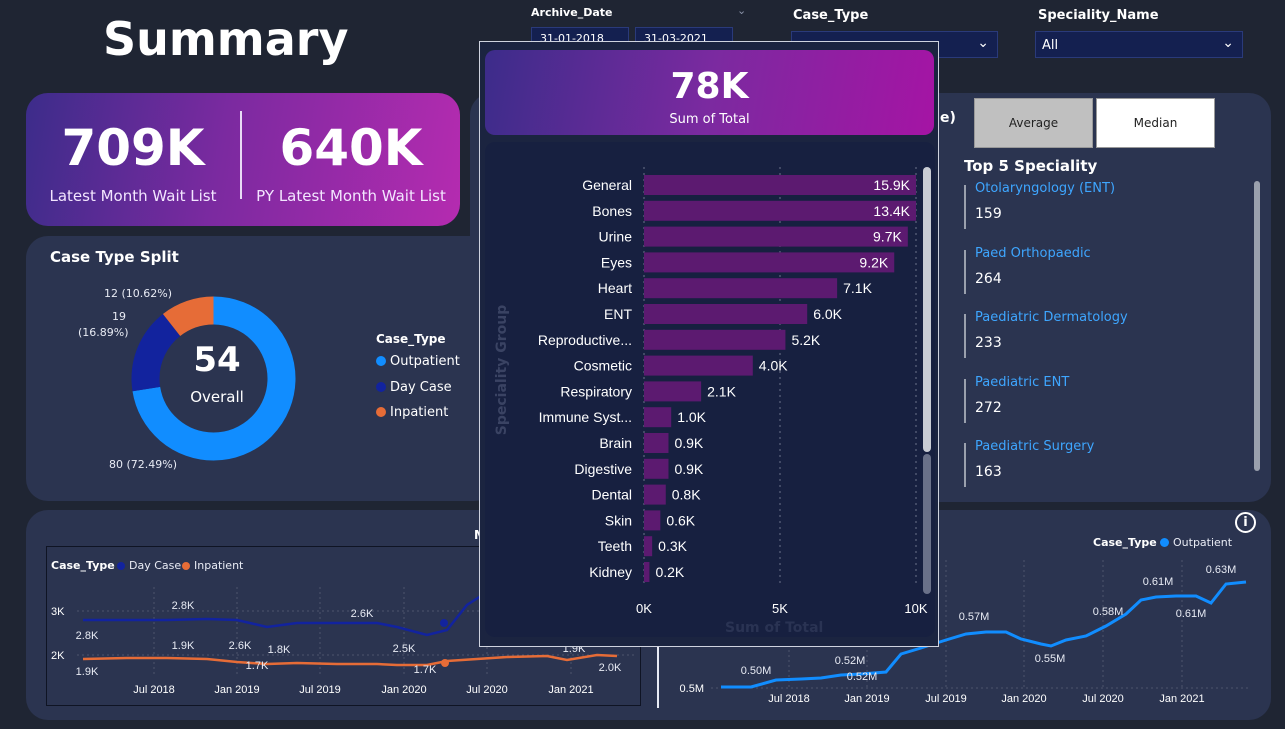 The width and height of the screenshot is (1285, 729). What do you see at coordinates (1221, 570) in the screenshot?
I see `outpatient-data-label: 0.63M` at bounding box center [1221, 570].